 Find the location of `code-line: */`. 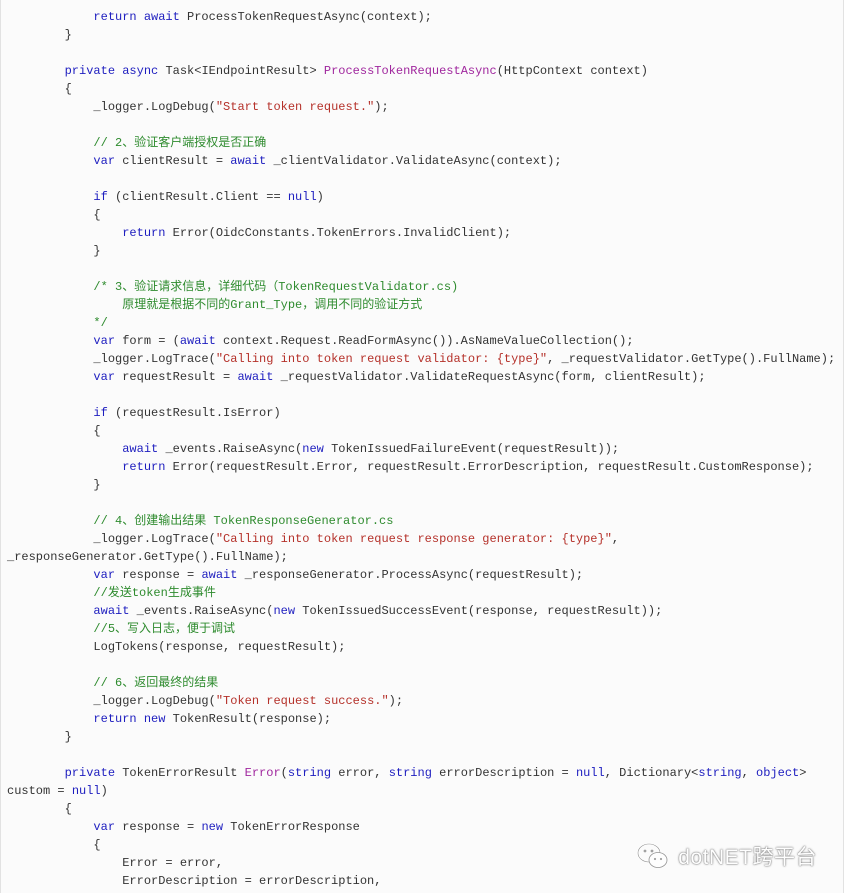

code-line: */ is located at coordinates (425, 323).